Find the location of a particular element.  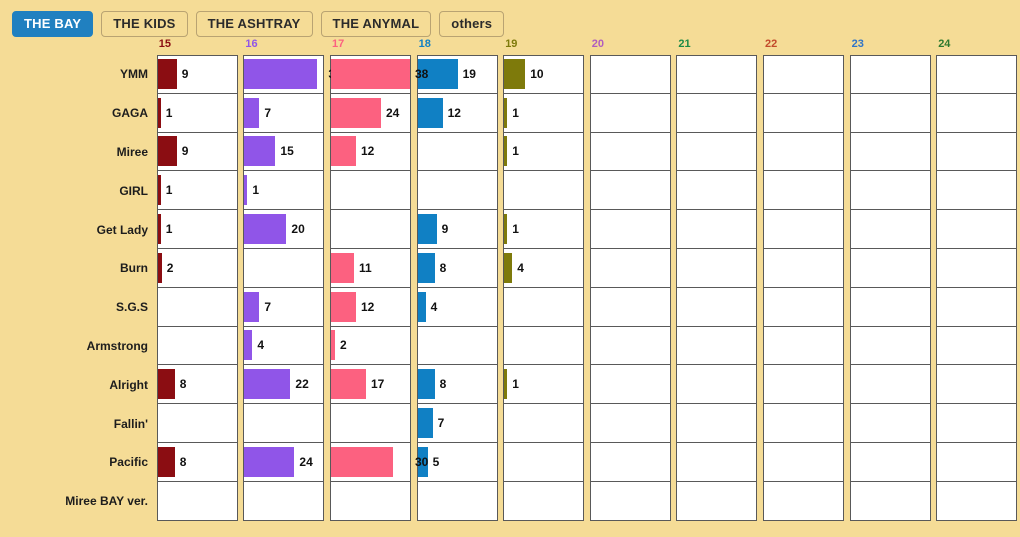

cell: 20 is located at coordinates (284, 229).